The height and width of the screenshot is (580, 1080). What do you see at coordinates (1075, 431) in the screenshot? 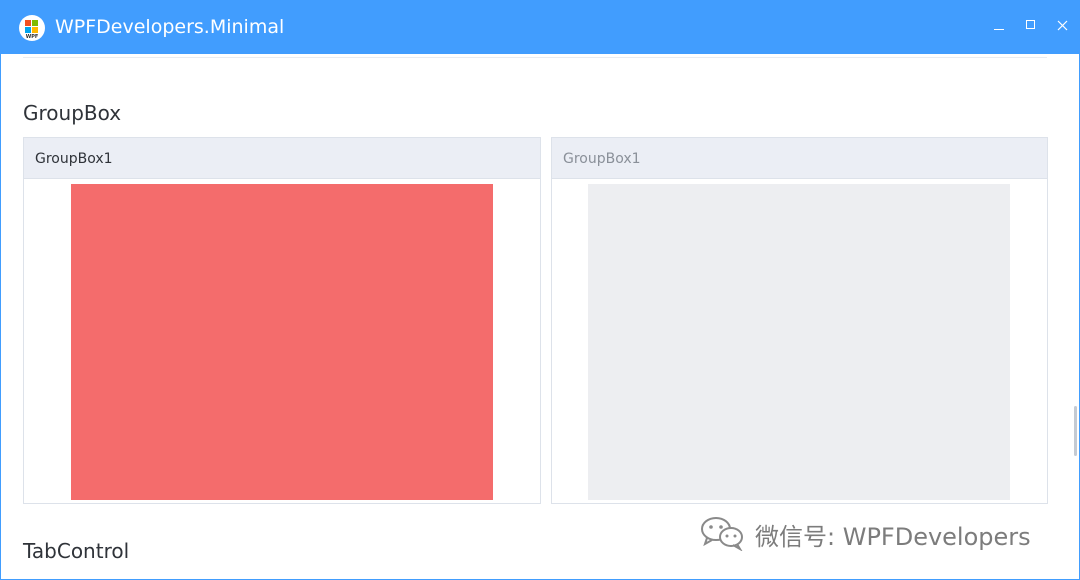
I see `vertical-scrollbar-thumb` at bounding box center [1075, 431].